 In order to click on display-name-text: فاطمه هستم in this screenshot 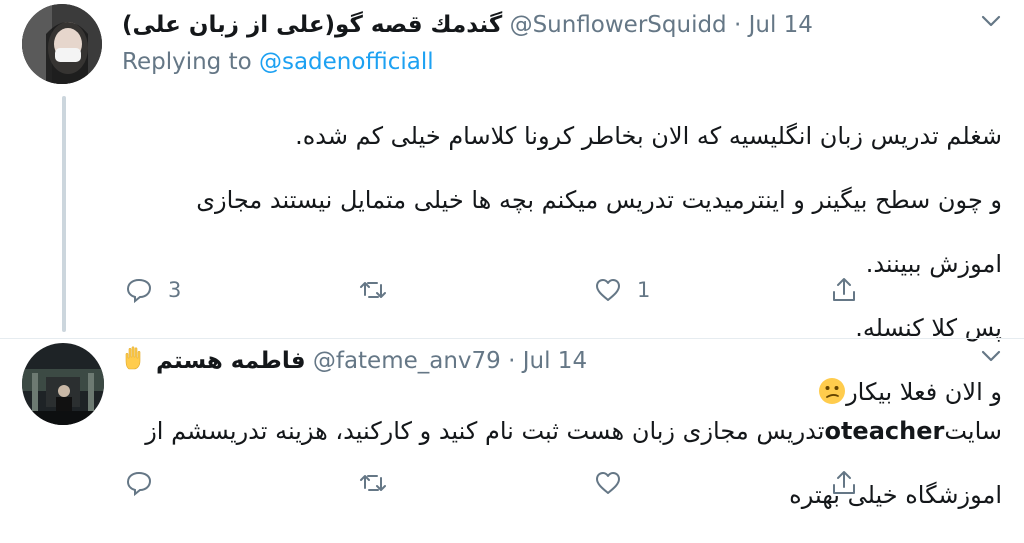, I will do `click(231, 361)`.